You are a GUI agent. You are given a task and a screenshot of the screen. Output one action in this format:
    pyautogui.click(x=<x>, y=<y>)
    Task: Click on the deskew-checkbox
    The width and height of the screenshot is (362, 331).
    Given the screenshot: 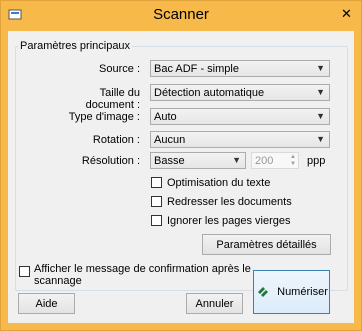 What is the action you would take?
    pyautogui.click(x=156, y=201)
    